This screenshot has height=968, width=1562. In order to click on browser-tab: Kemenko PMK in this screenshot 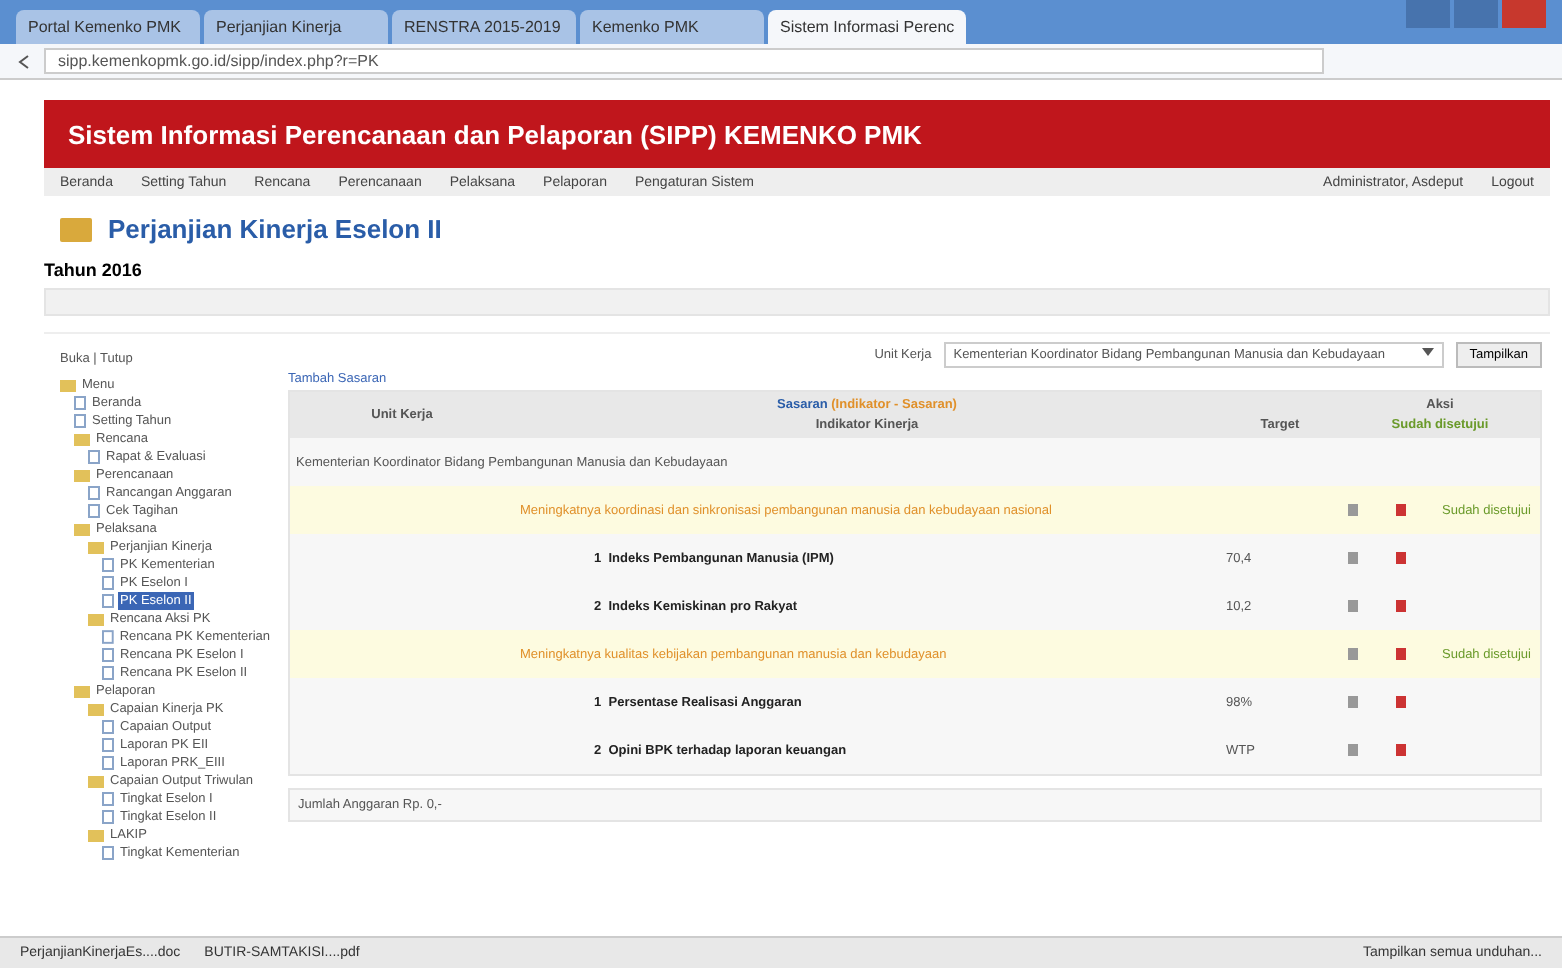, I will do `click(672, 27)`.